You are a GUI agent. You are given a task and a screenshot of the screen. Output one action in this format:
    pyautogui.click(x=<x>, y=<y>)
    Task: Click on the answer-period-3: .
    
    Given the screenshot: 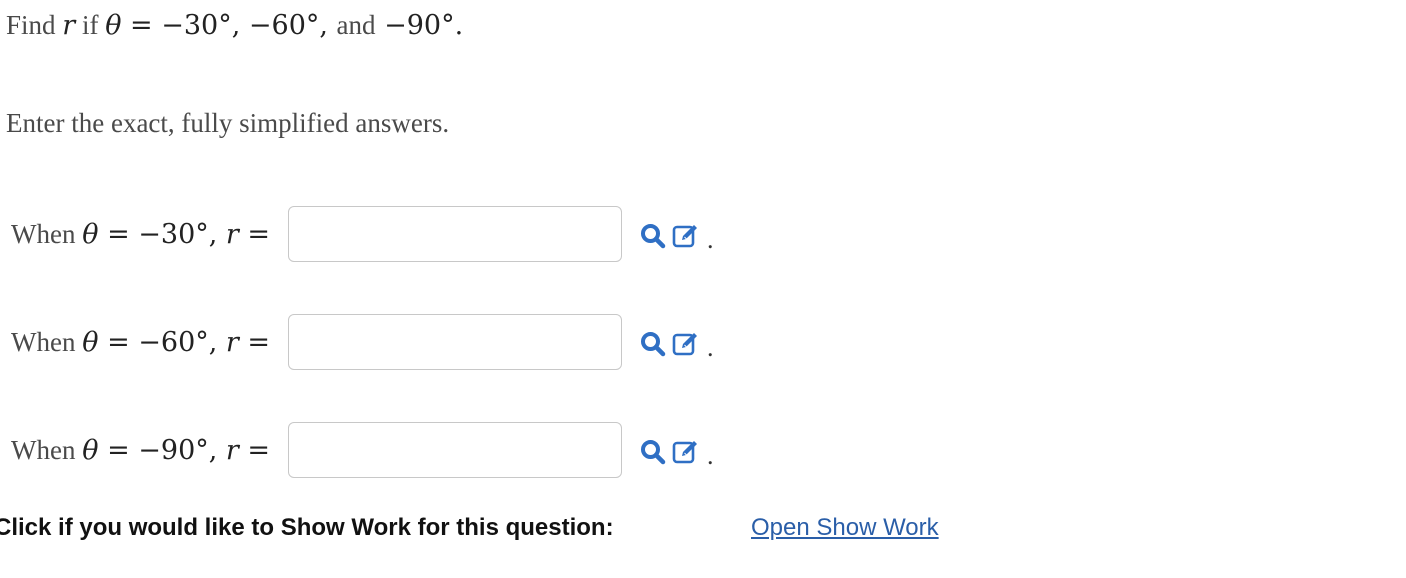 What is the action you would take?
    pyautogui.click(x=710, y=455)
    